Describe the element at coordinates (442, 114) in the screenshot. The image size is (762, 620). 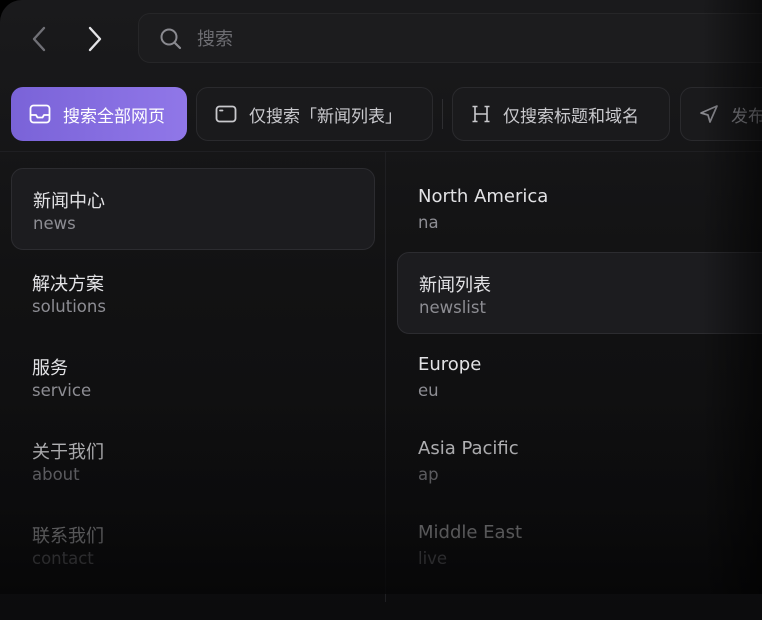
I see `chip-divider` at that location.